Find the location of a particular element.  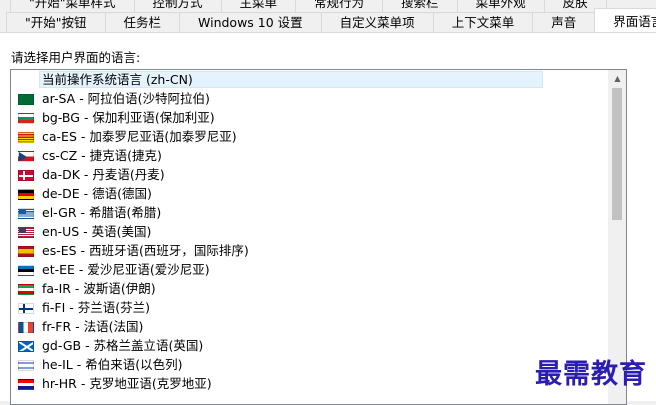

back-tab-5: 菜单外观 is located at coordinates (500, 6).